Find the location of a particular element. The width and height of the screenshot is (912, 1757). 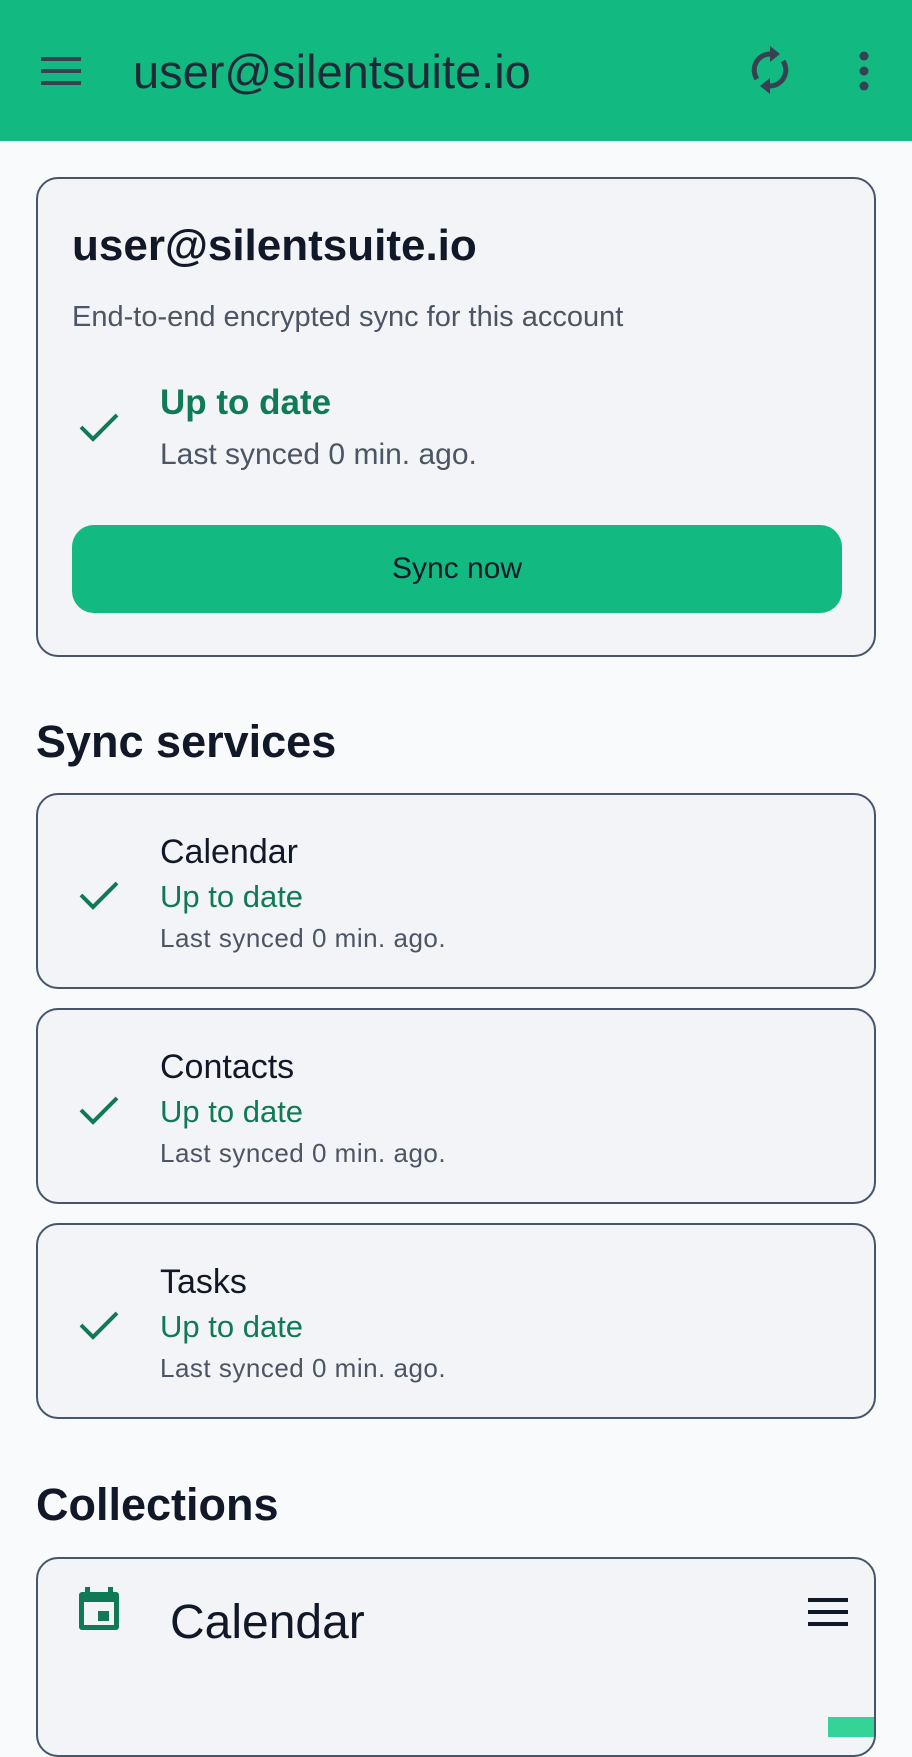

app-bar-title: user@silentsuite.io is located at coordinates (332, 71).